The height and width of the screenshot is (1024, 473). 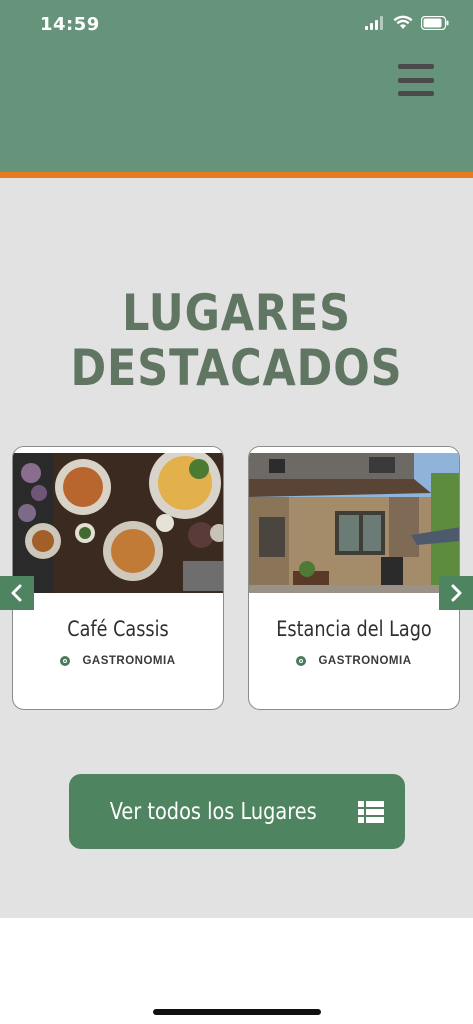 I want to click on home-indicator, so click(x=237, y=1012).